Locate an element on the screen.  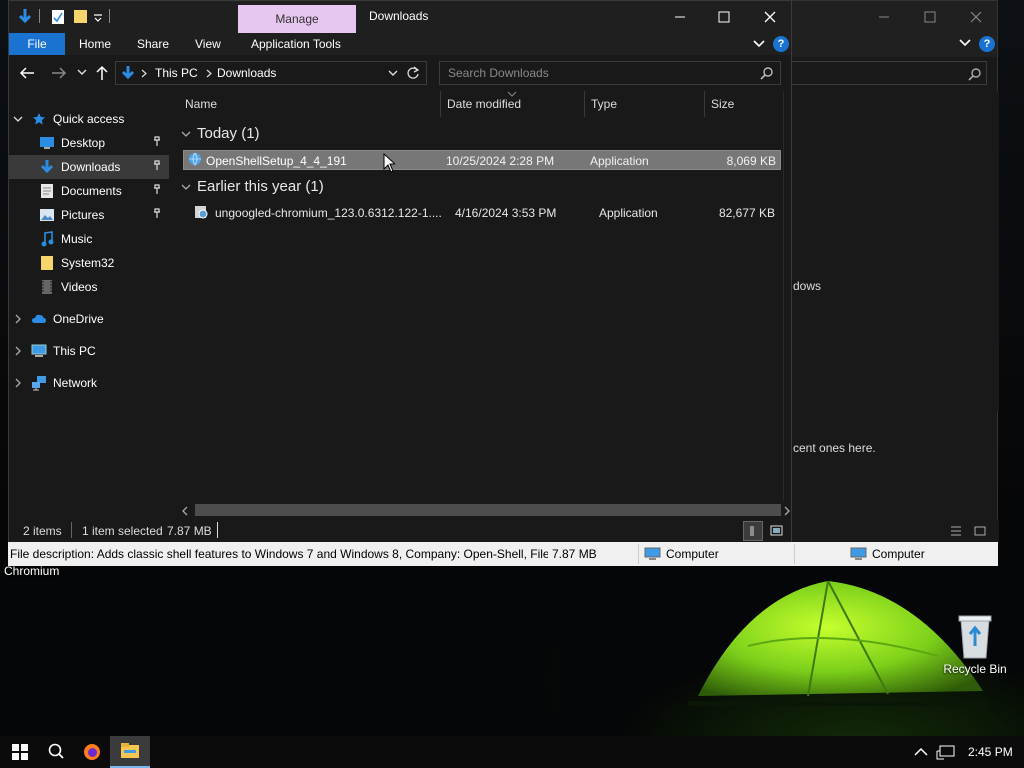
properties-icon is located at coordinates (58, 17).